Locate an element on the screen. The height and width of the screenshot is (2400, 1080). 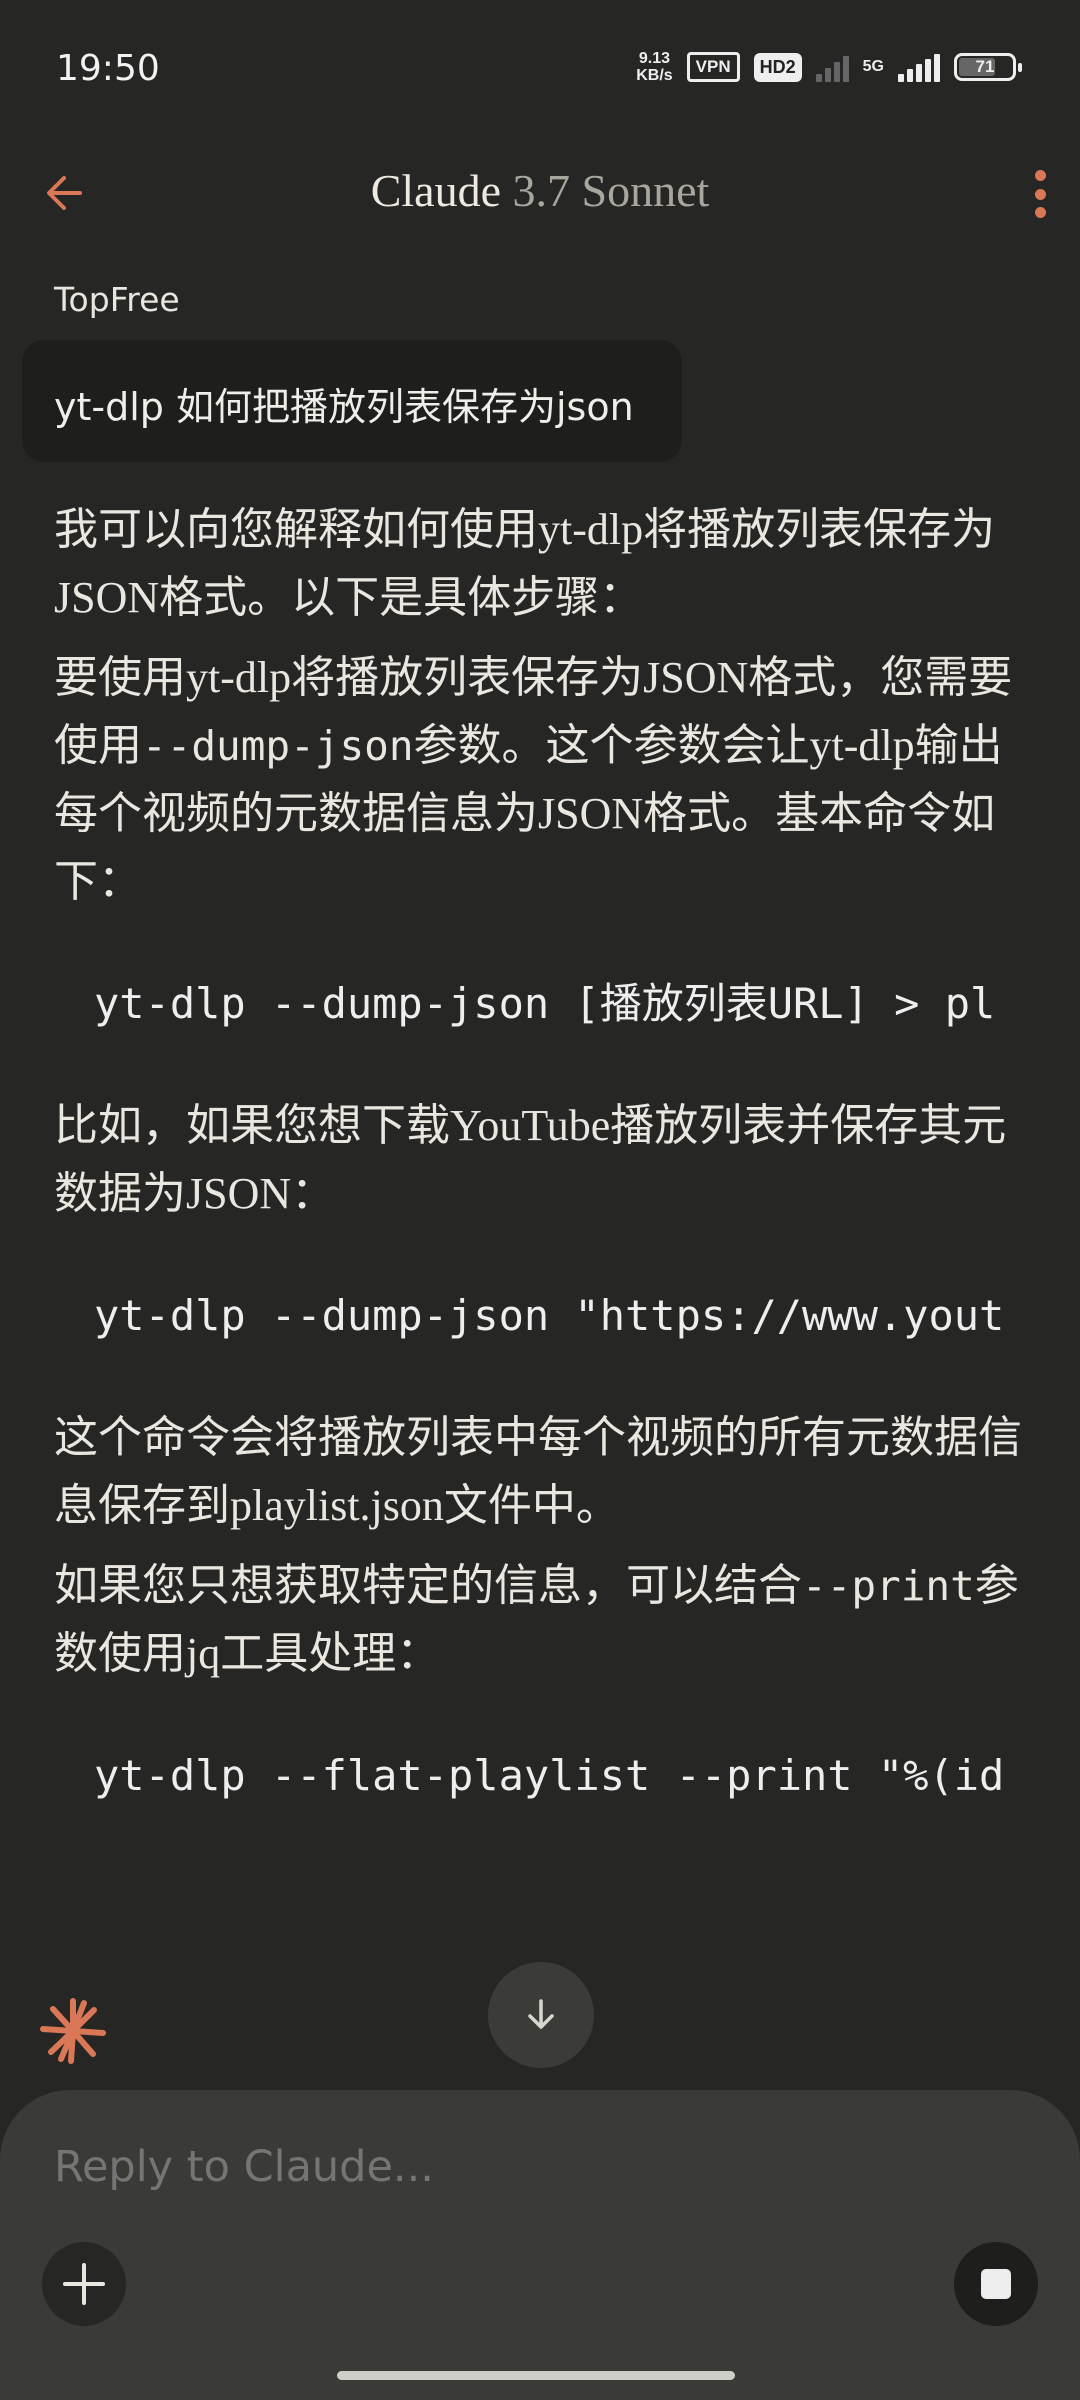
model-name: 3.7 Sonnet is located at coordinates (611, 190).